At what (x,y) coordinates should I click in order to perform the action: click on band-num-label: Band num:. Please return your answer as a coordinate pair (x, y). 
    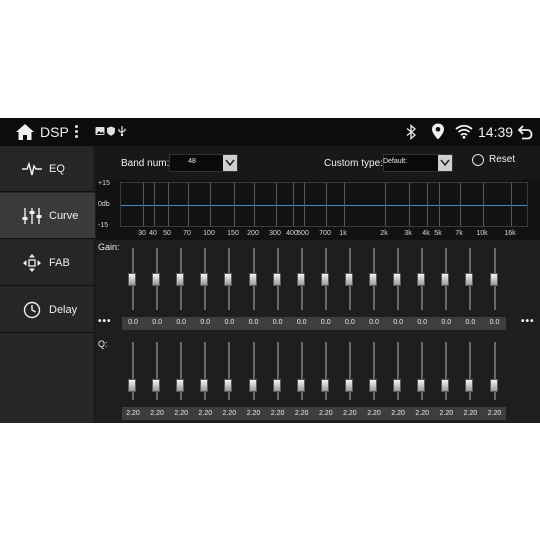
    Looking at the image, I should click on (145, 163).